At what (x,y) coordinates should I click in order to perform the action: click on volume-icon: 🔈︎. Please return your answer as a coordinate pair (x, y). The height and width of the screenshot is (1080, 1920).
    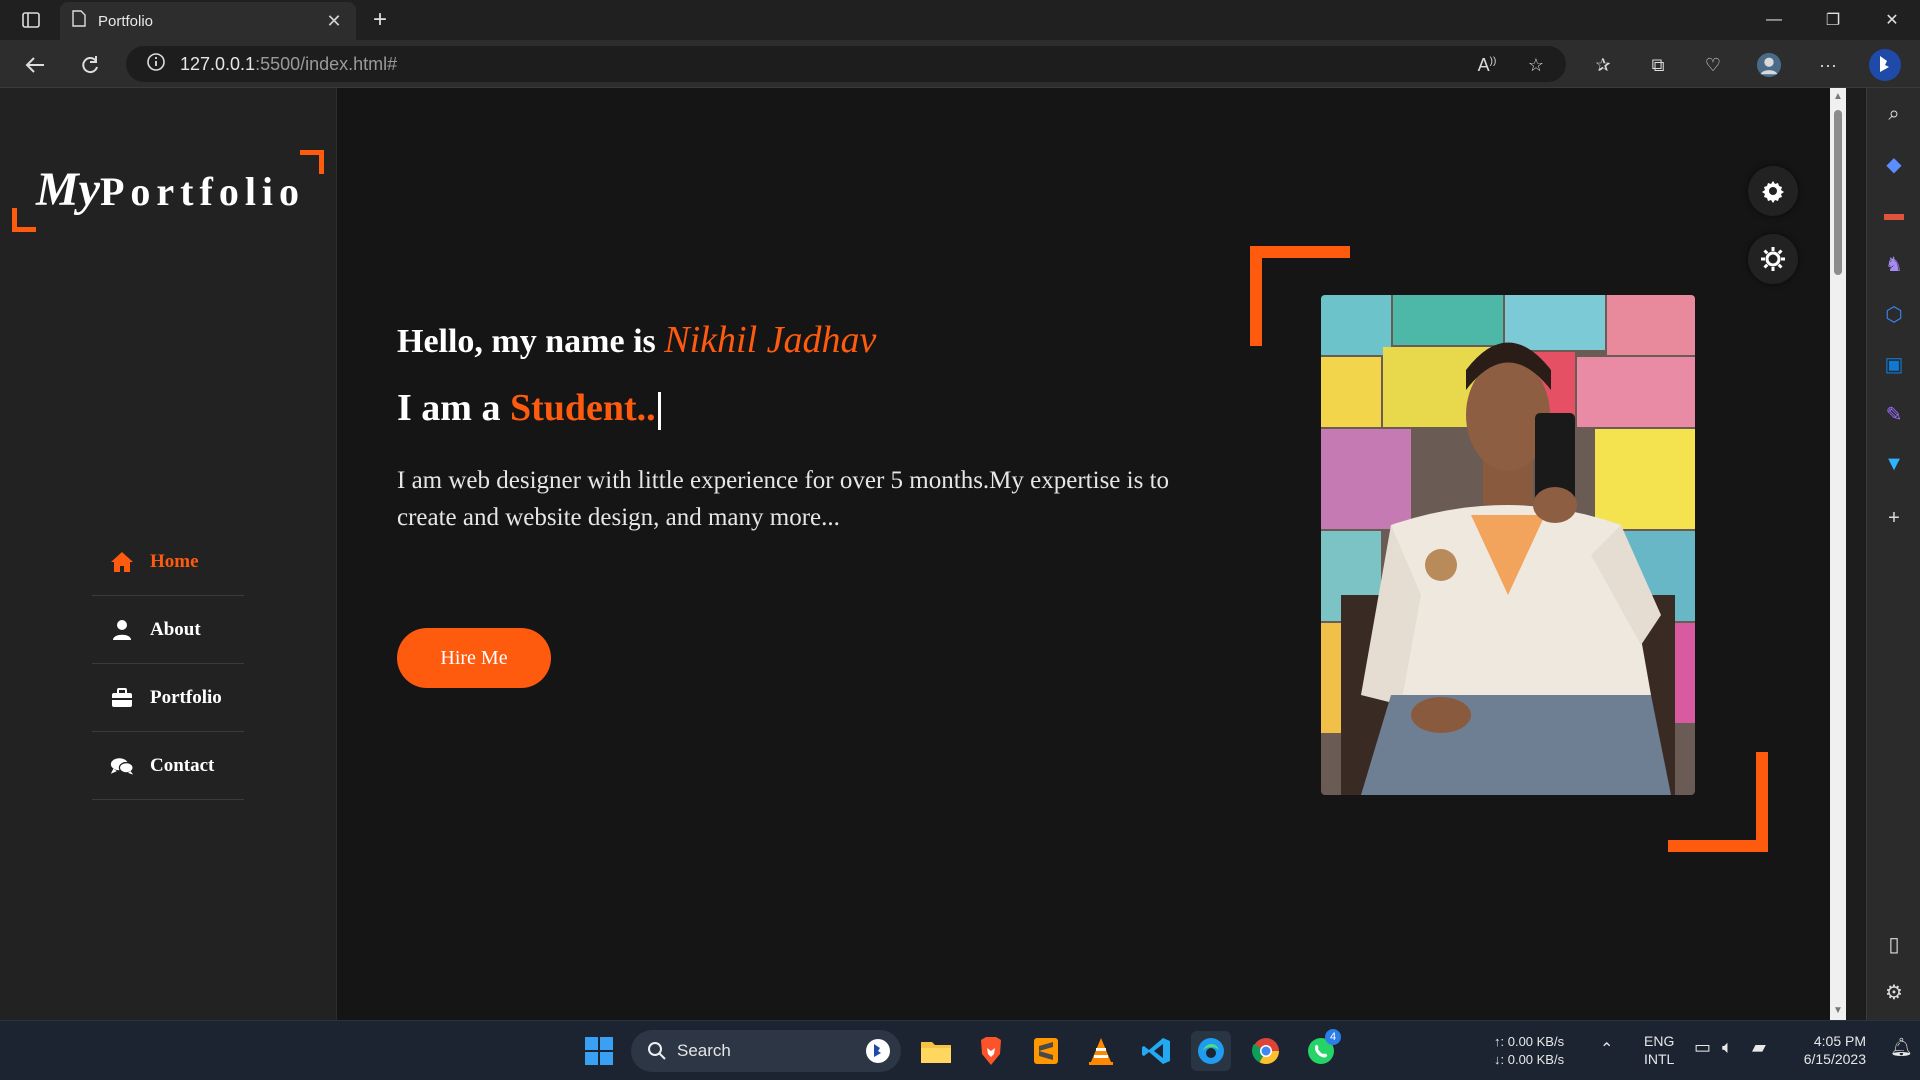
    Looking at the image, I should click on (1727, 1047).